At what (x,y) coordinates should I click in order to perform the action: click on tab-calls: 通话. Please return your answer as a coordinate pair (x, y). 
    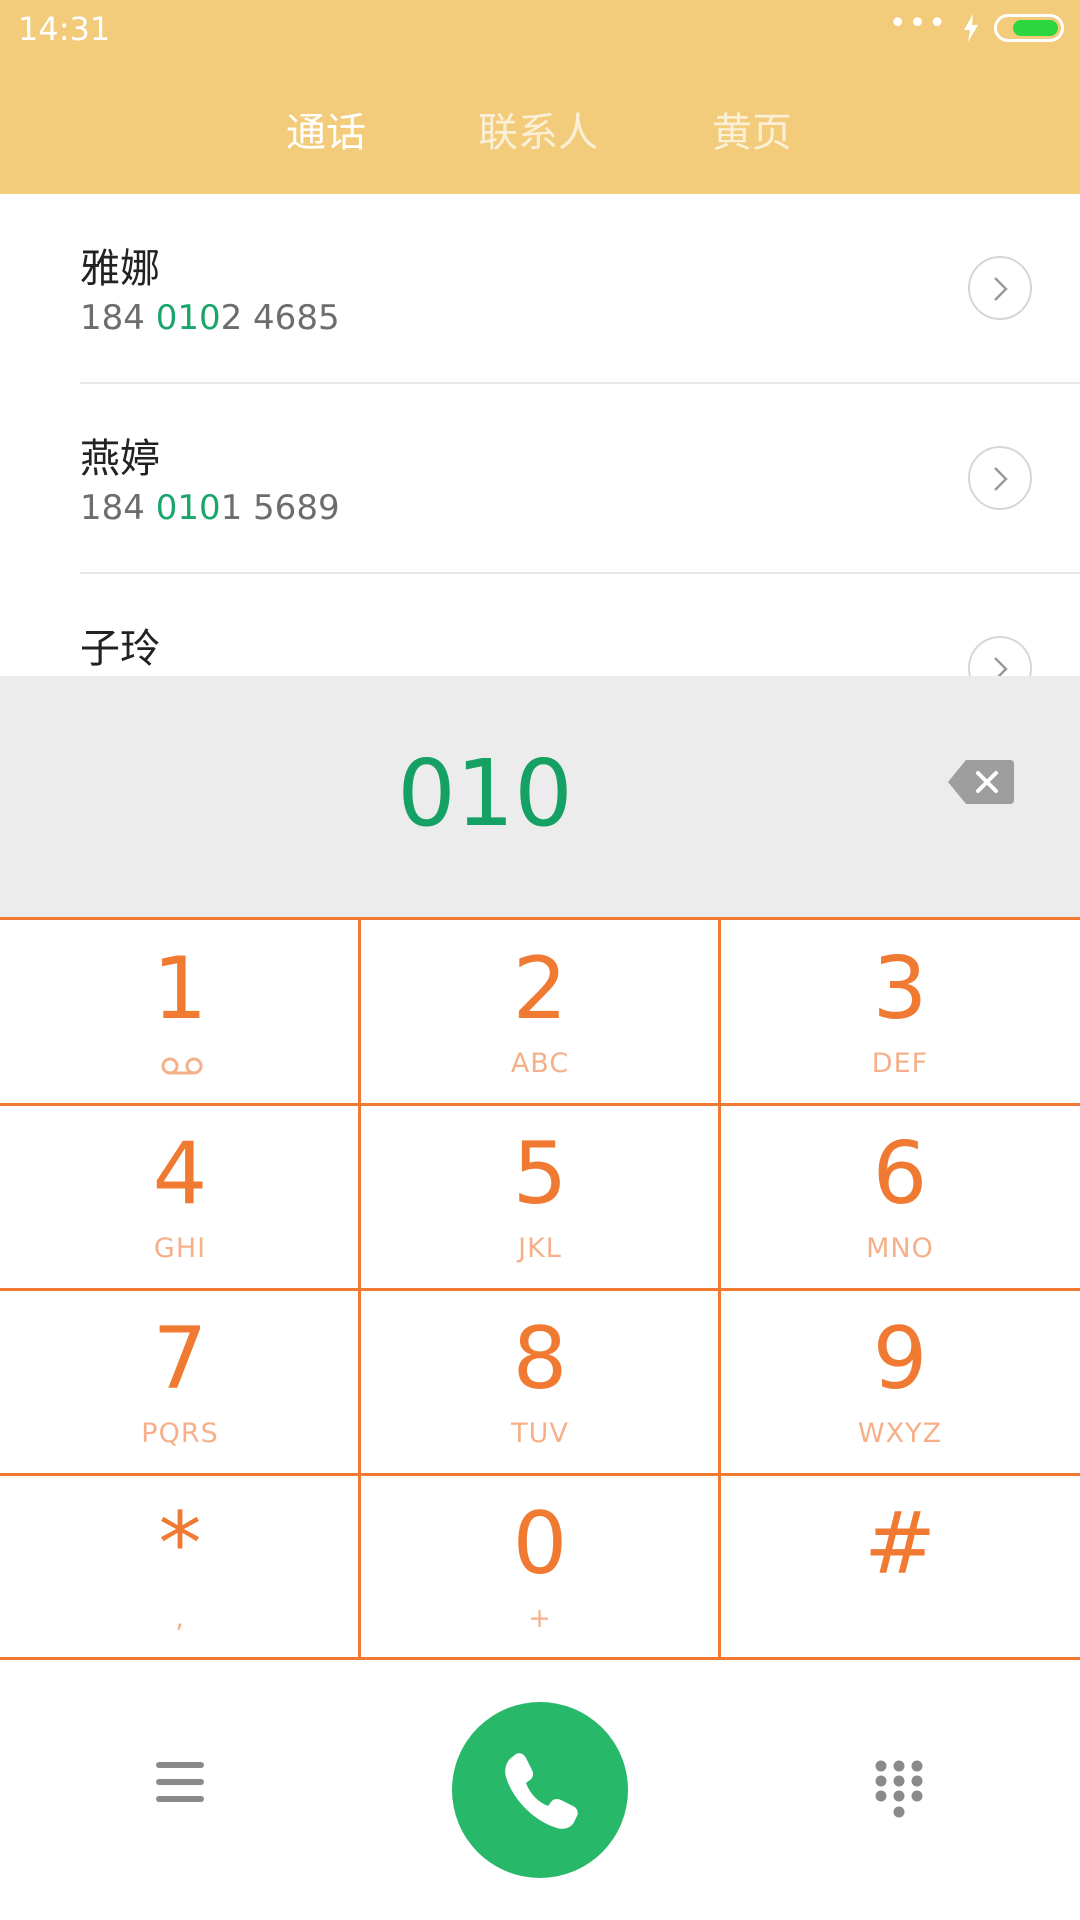
    Looking at the image, I should click on (326, 129).